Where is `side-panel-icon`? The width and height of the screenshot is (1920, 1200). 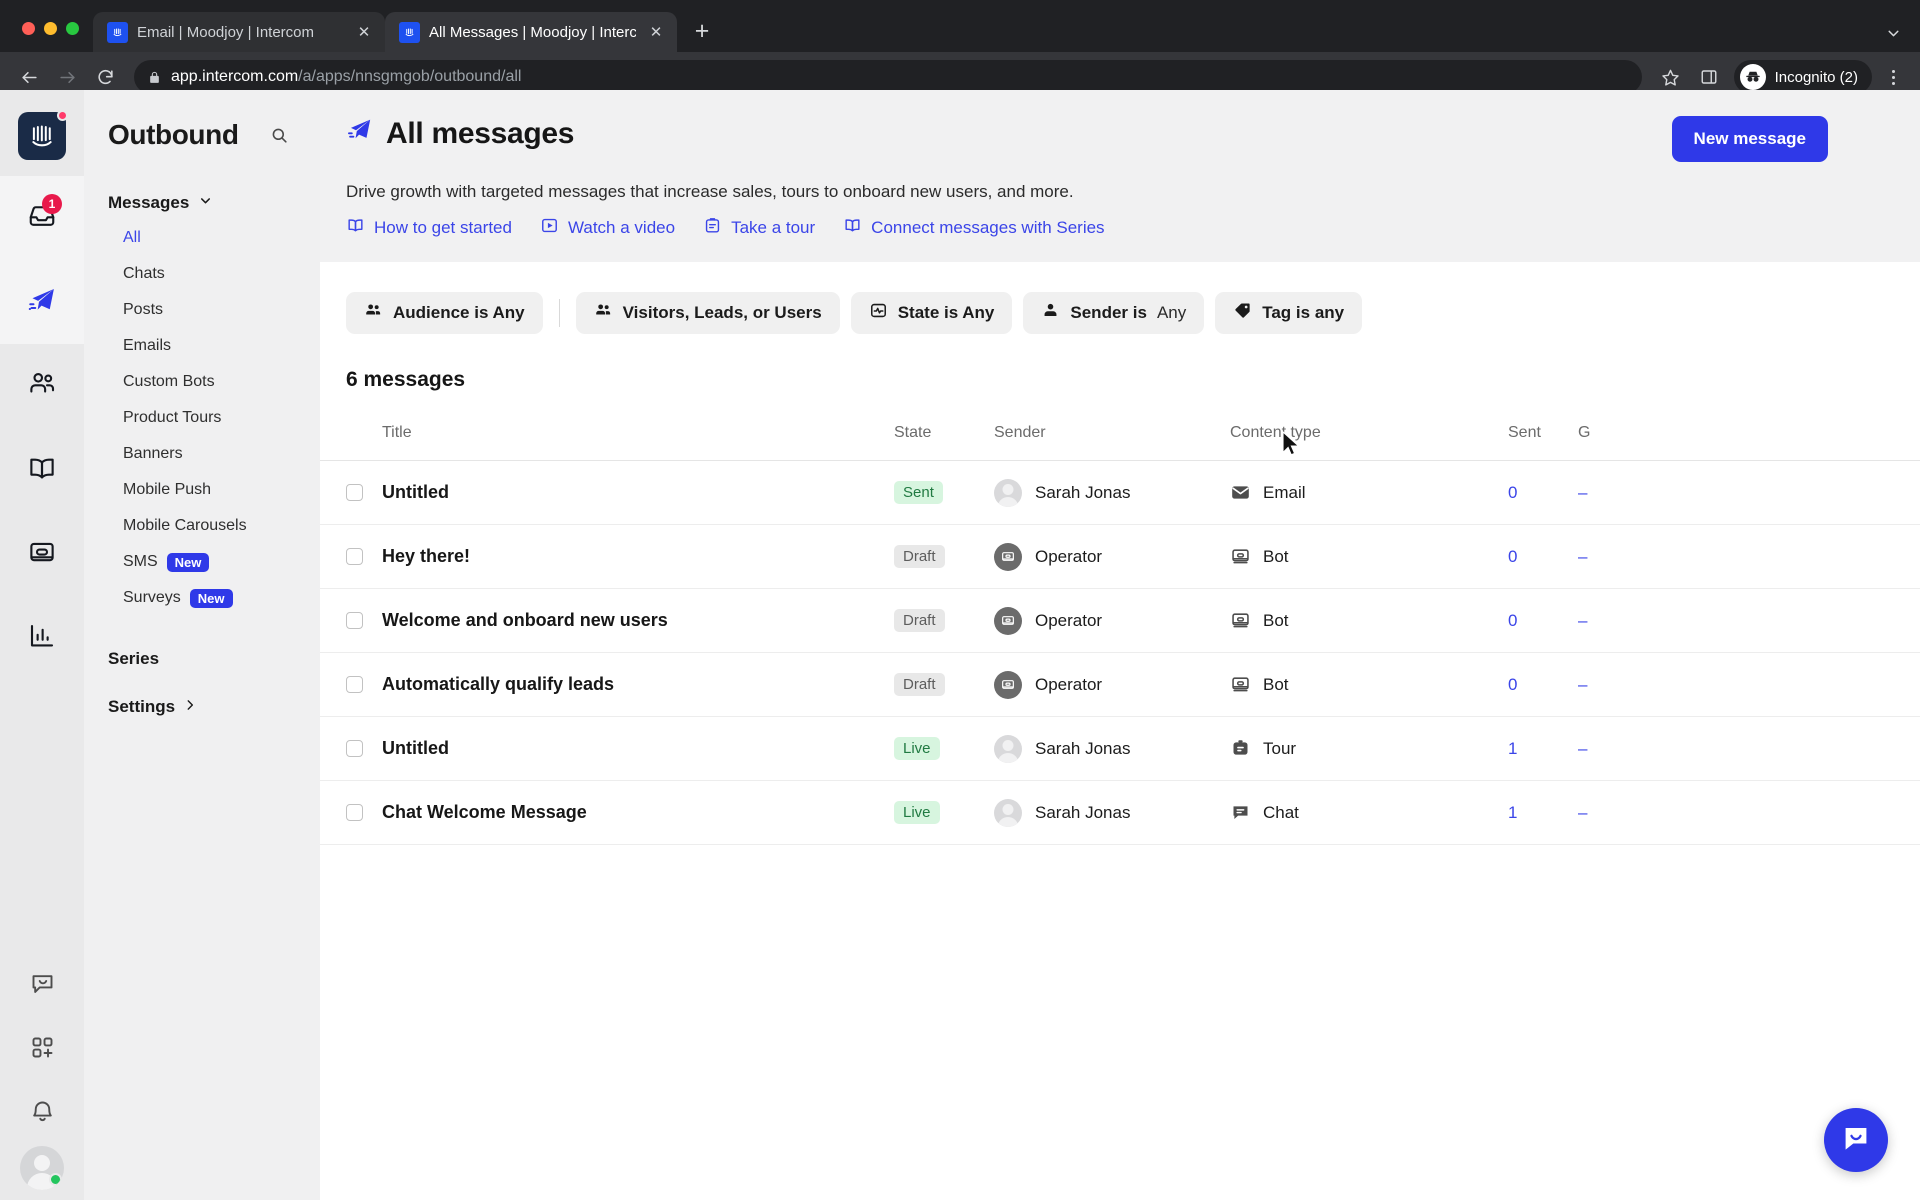
side-panel-icon is located at coordinates (1709, 77).